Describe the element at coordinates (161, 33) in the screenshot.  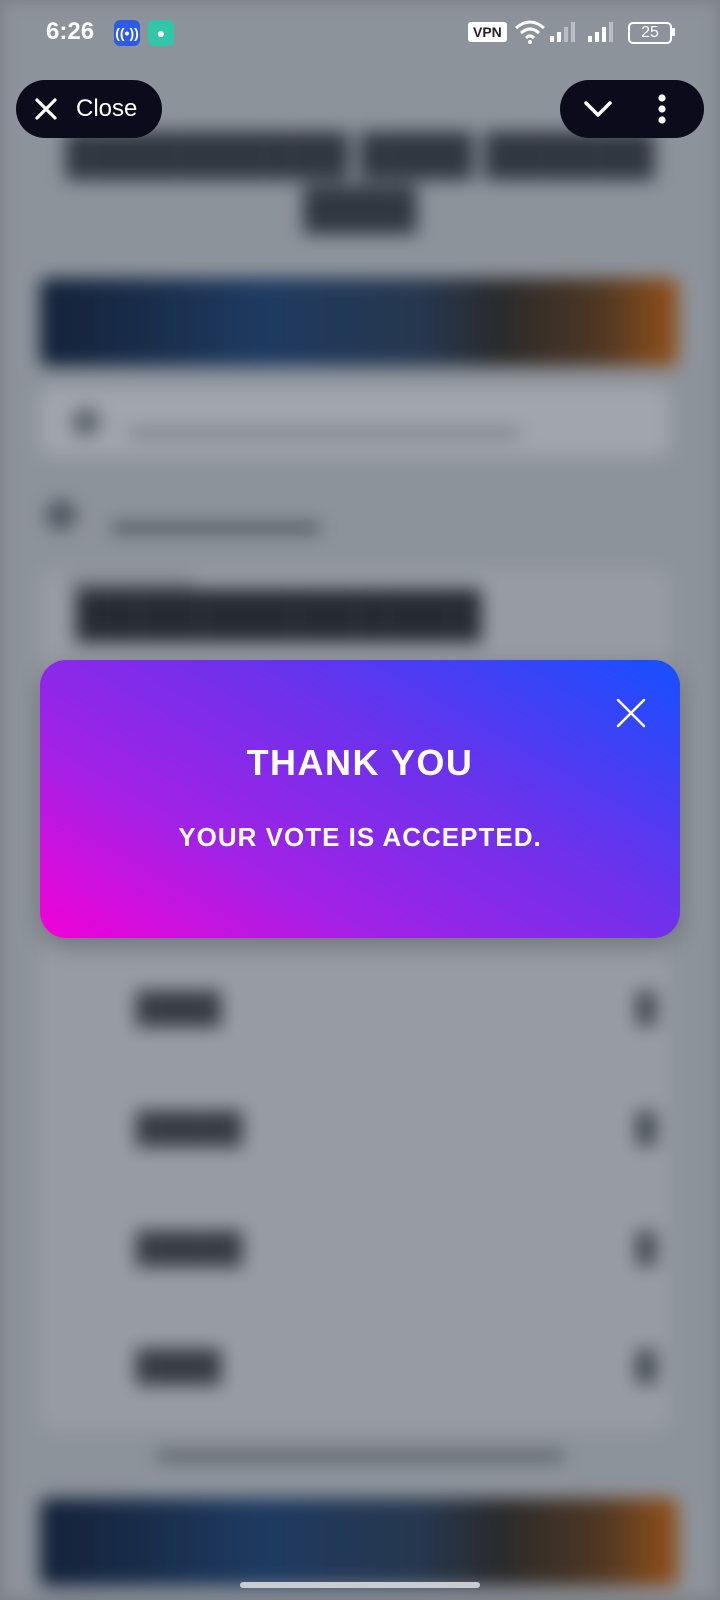
I see `chat-icon: ●` at that location.